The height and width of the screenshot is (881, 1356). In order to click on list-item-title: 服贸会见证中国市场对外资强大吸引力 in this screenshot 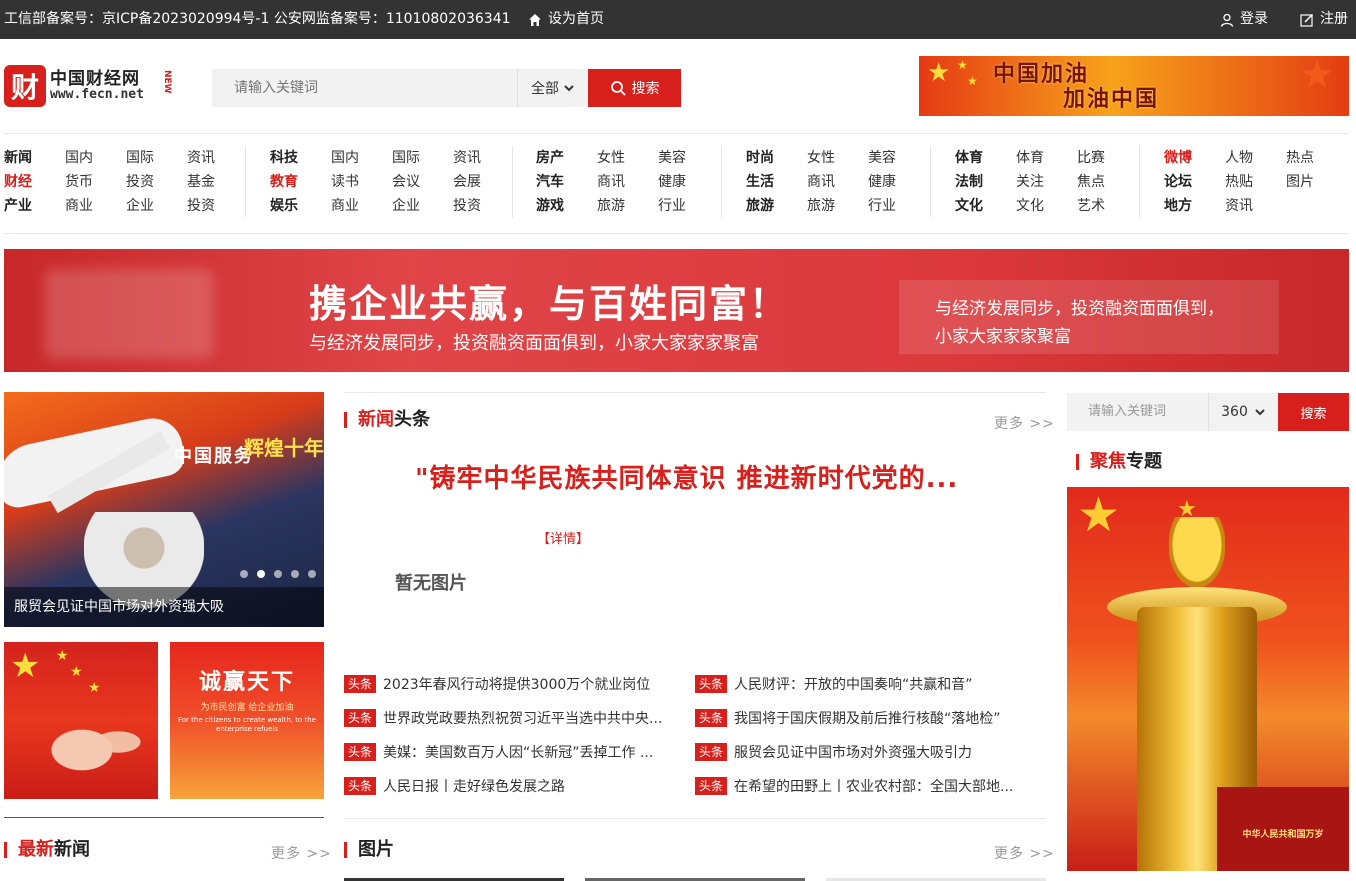, I will do `click(853, 752)`.